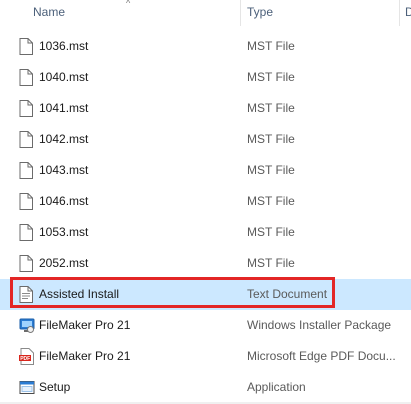 The height and width of the screenshot is (404, 411). I want to click on column-header-name: Name, so click(49, 12).